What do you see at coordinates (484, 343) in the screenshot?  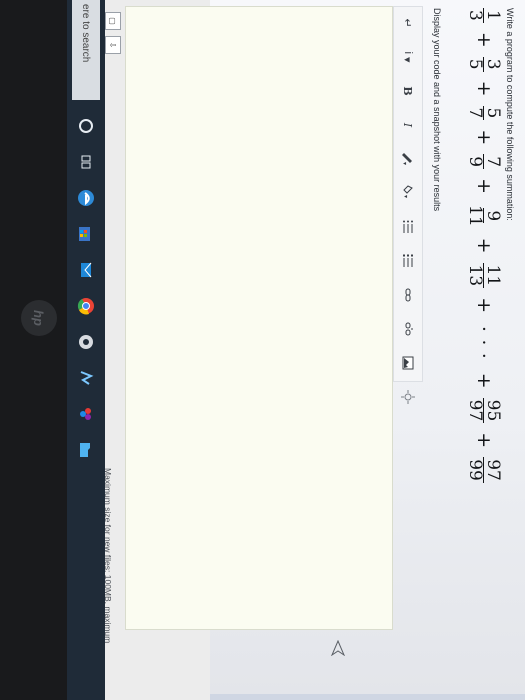 I see `ellipsis: · · ·` at bounding box center [484, 343].